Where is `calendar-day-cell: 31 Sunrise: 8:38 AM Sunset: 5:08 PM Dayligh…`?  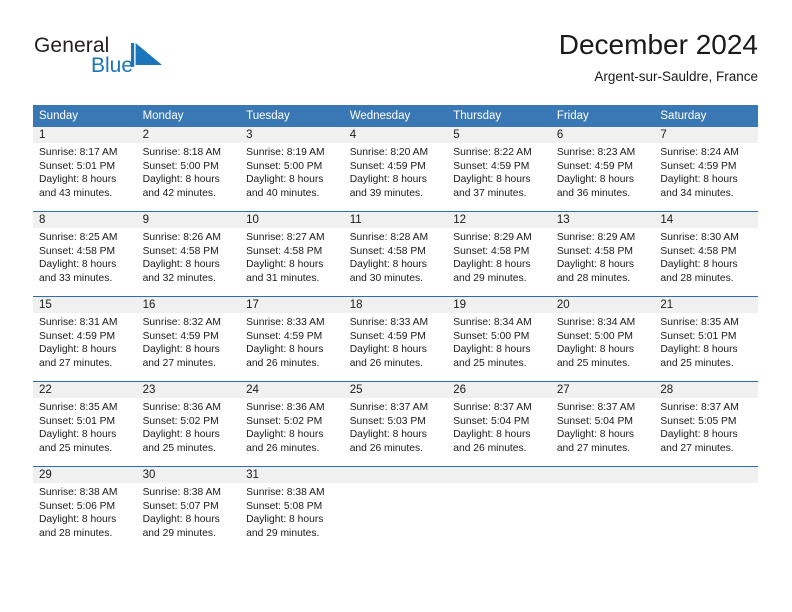
calendar-day-cell: 31 Sunrise: 8:38 AM Sunset: 5:08 PM Dayligh… is located at coordinates (292, 508).